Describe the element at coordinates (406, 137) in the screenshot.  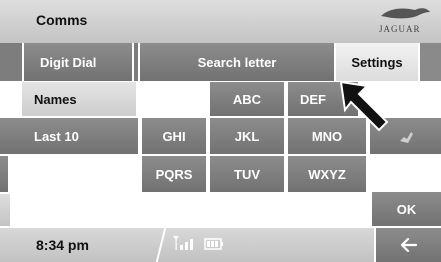
I see `phone-icon` at that location.